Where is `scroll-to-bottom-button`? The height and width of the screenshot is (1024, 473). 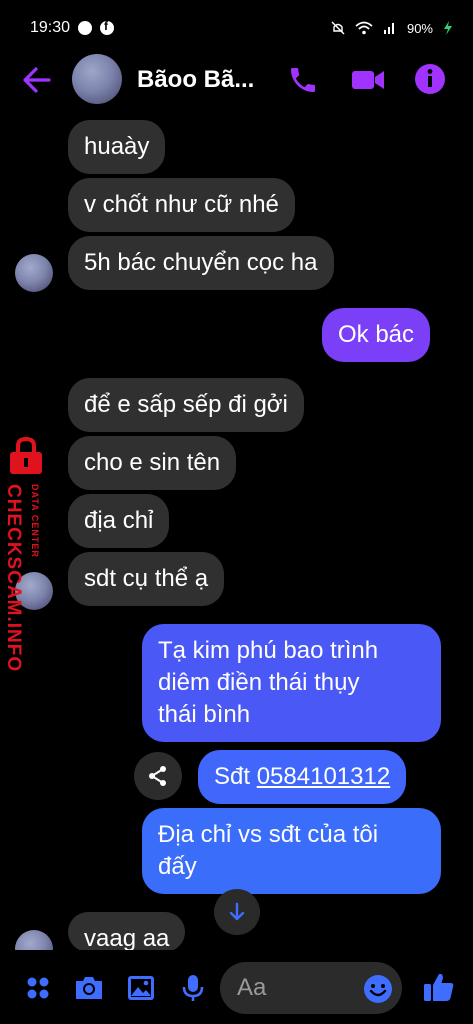 scroll-to-bottom-button is located at coordinates (237, 912).